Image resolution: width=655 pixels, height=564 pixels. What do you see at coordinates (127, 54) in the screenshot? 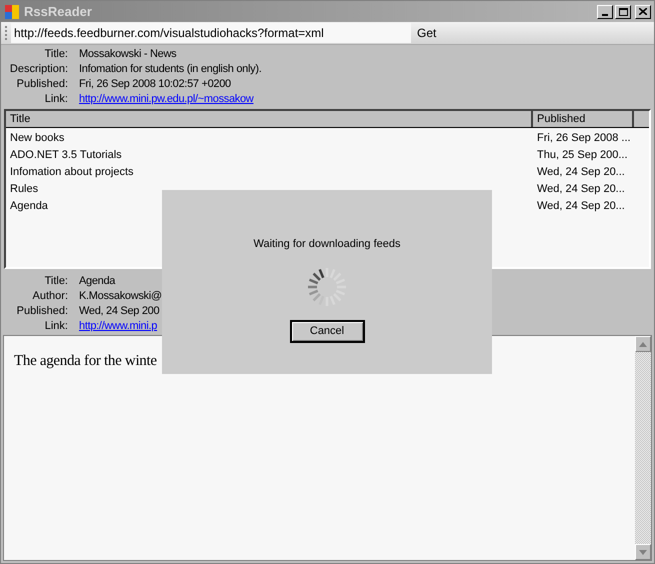
I see `field-value: Mossakowski - News` at bounding box center [127, 54].